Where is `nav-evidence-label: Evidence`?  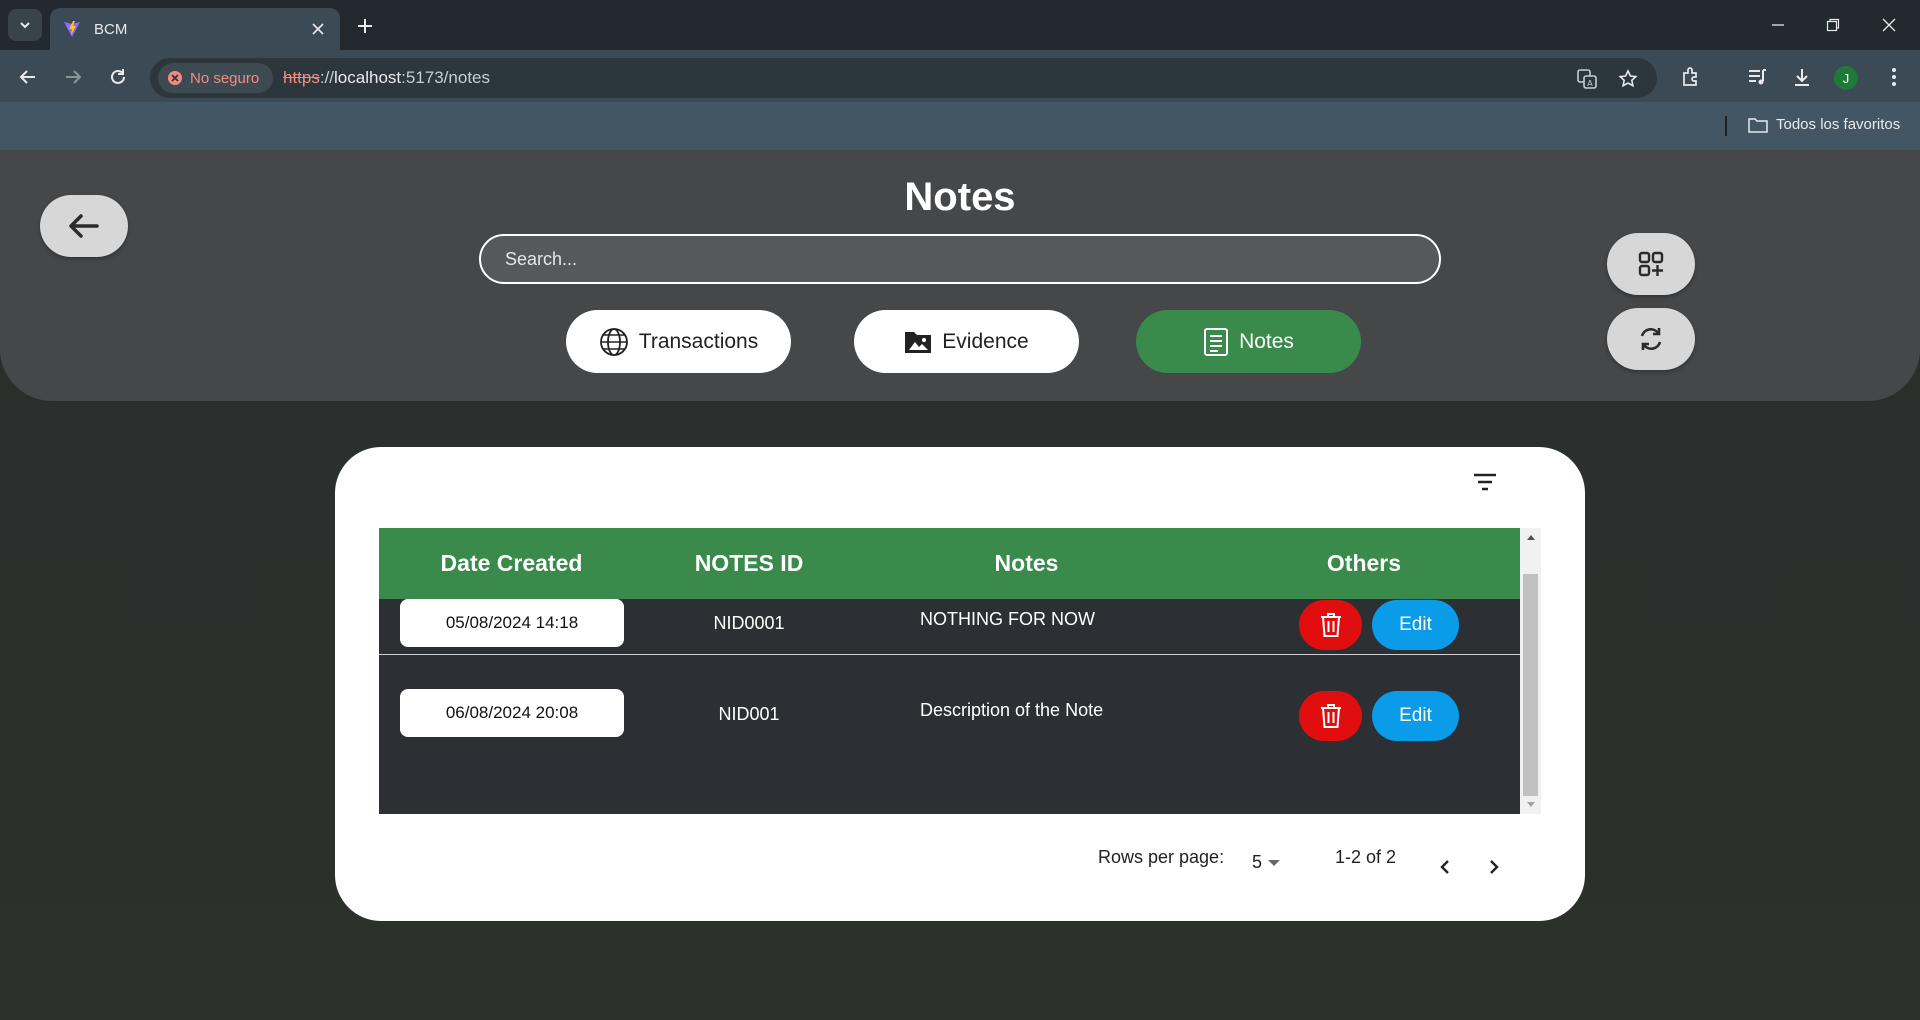 nav-evidence-label: Evidence is located at coordinates (985, 341).